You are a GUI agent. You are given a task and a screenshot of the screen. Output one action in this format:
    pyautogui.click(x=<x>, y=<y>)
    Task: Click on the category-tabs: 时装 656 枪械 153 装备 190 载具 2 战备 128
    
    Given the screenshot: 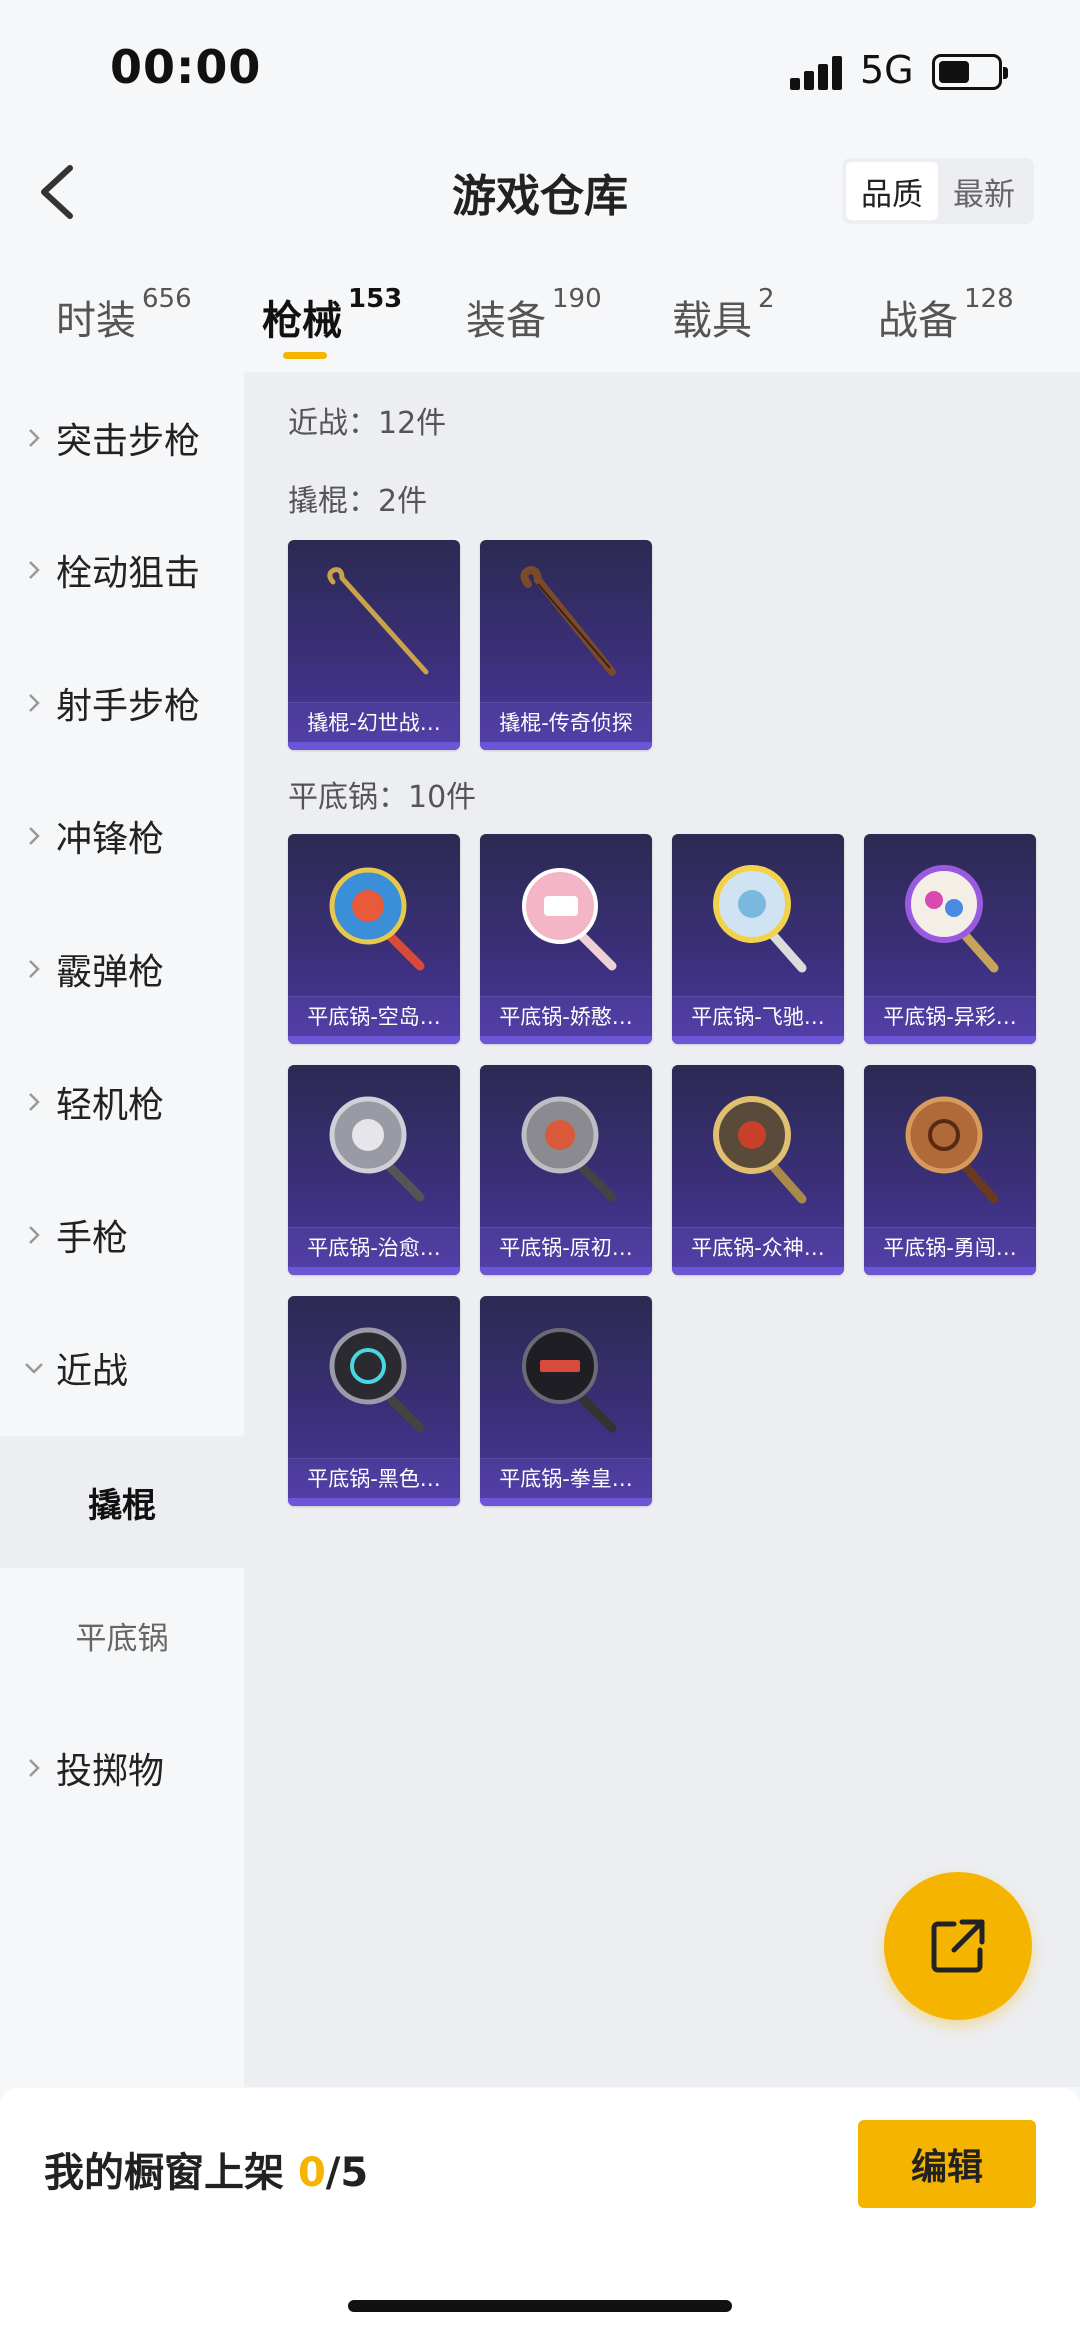 What is the action you would take?
    pyautogui.click(x=540, y=318)
    